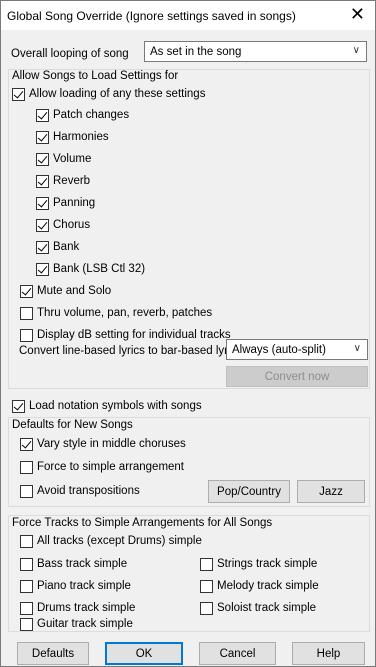 The height and width of the screenshot is (667, 376). Describe the element at coordinates (144, 653) in the screenshot. I see `ok-button: OK` at that location.